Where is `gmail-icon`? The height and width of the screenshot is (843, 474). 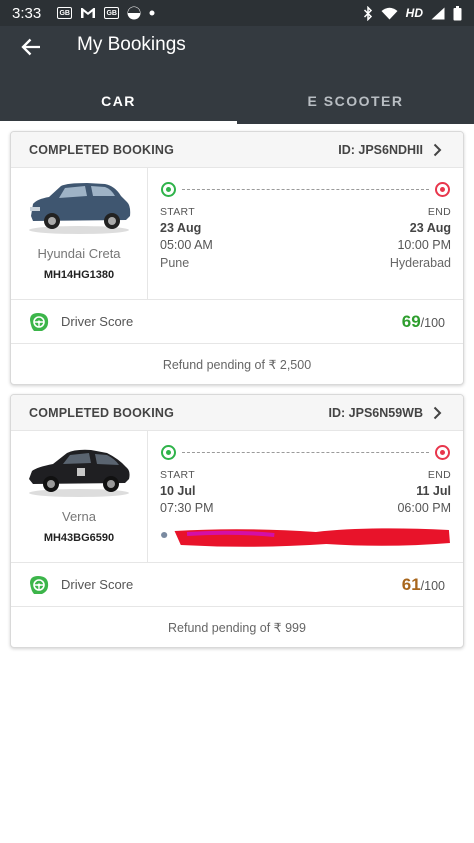 gmail-icon is located at coordinates (88, 13).